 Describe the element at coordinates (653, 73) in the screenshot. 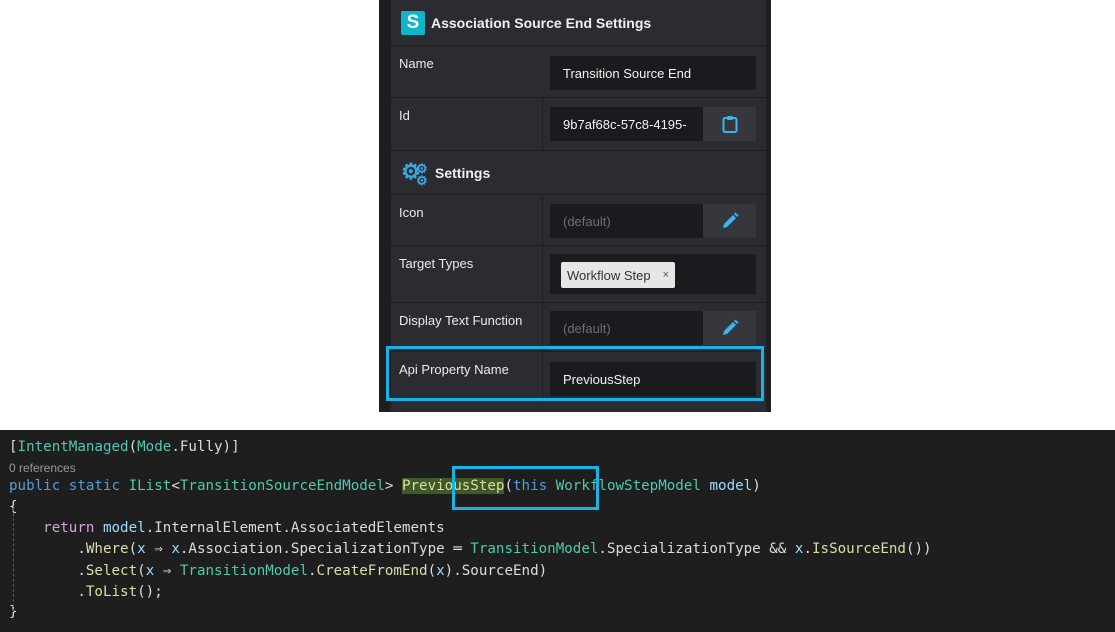

I see `name-input: Transition Source End` at that location.